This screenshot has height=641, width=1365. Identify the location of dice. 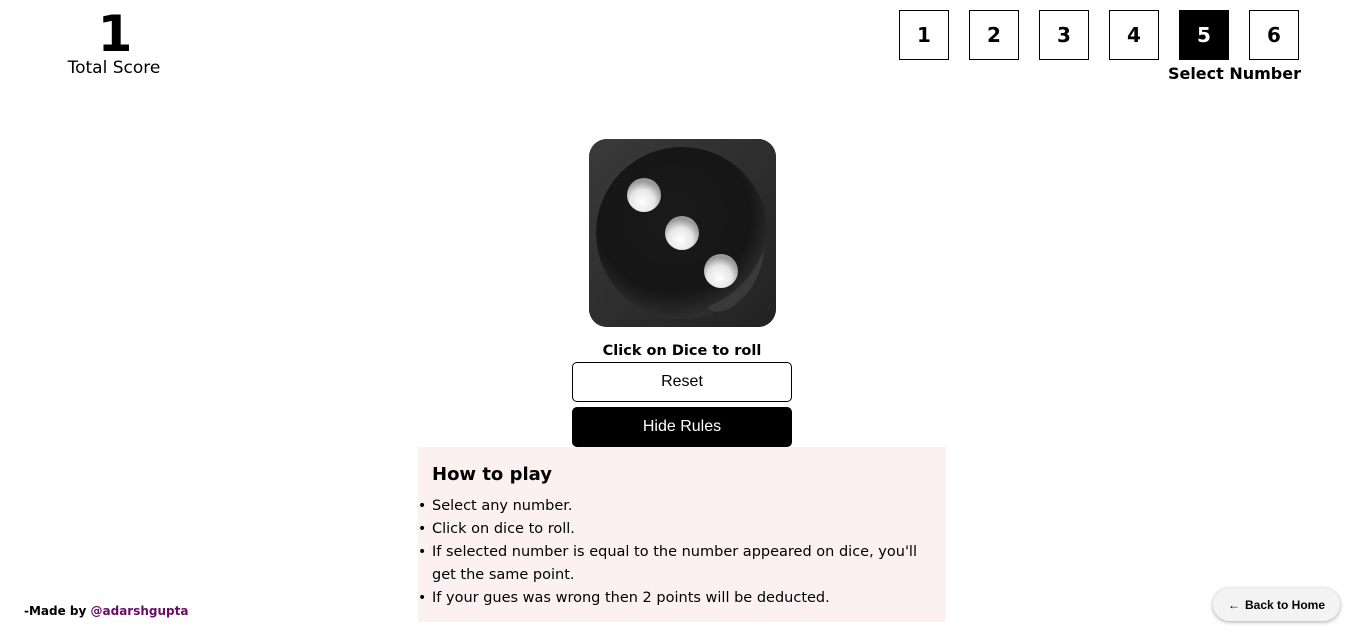
(682, 233).